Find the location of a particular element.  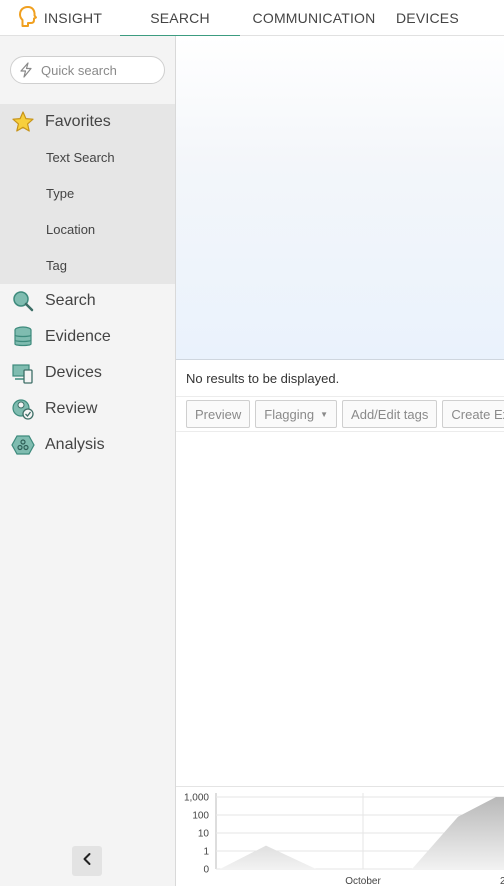

chevron-left-icon is located at coordinates (87, 861).